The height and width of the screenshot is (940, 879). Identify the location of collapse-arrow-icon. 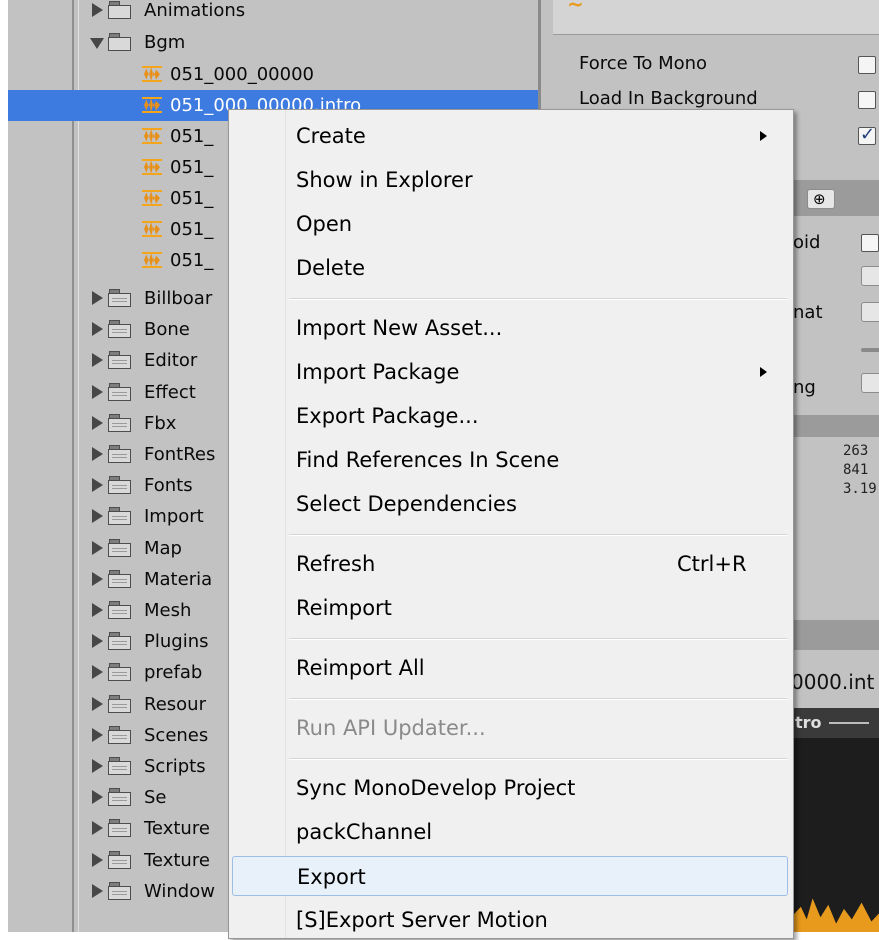
(97, 42).